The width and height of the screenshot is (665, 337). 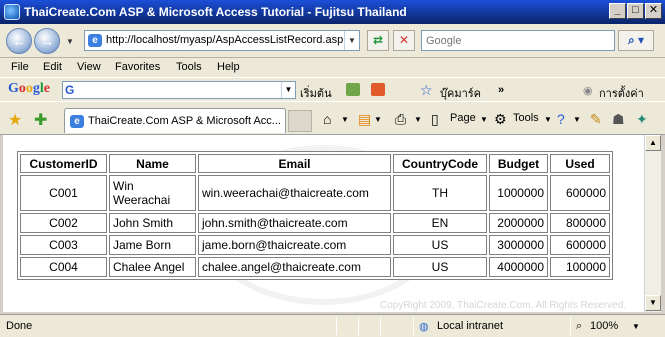 What do you see at coordinates (548, 119) in the screenshot?
I see `tools-dropdown: ▼` at bounding box center [548, 119].